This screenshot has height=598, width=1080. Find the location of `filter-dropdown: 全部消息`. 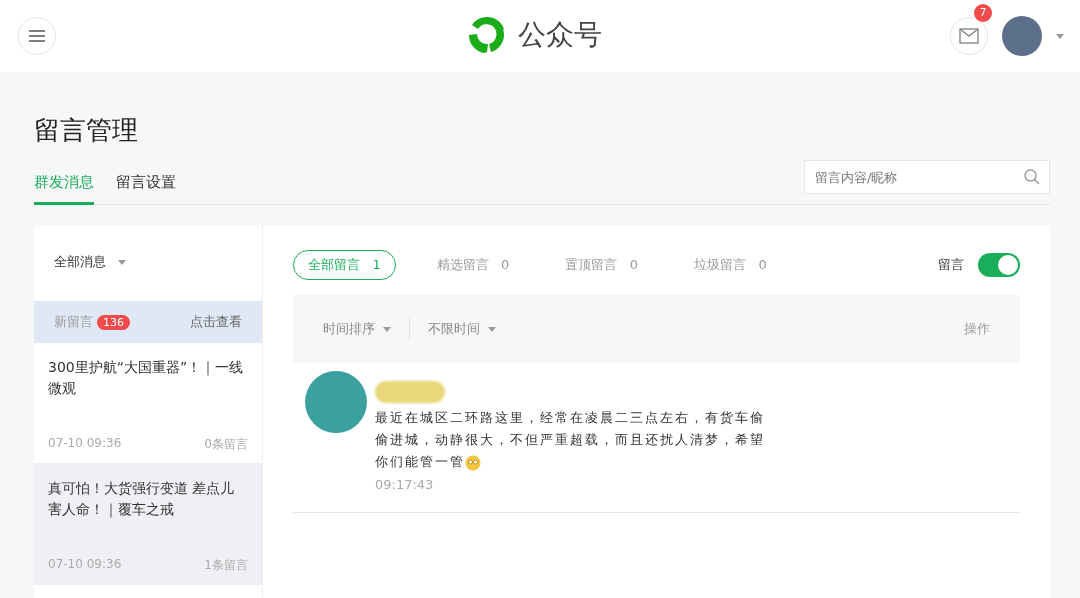

filter-dropdown: 全部消息 is located at coordinates (90, 262).